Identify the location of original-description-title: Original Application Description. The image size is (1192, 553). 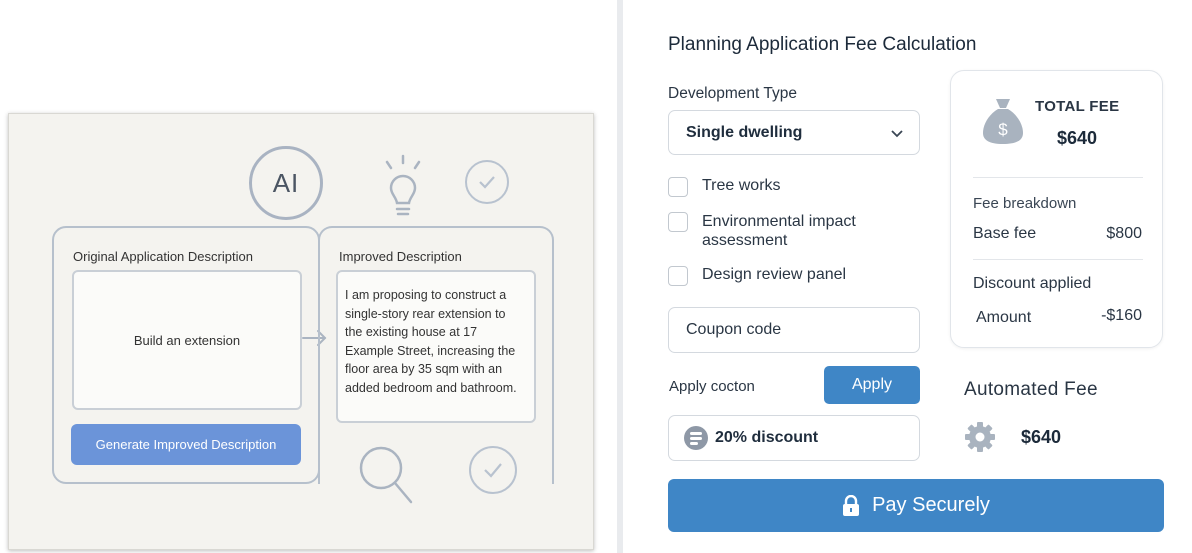
(163, 256).